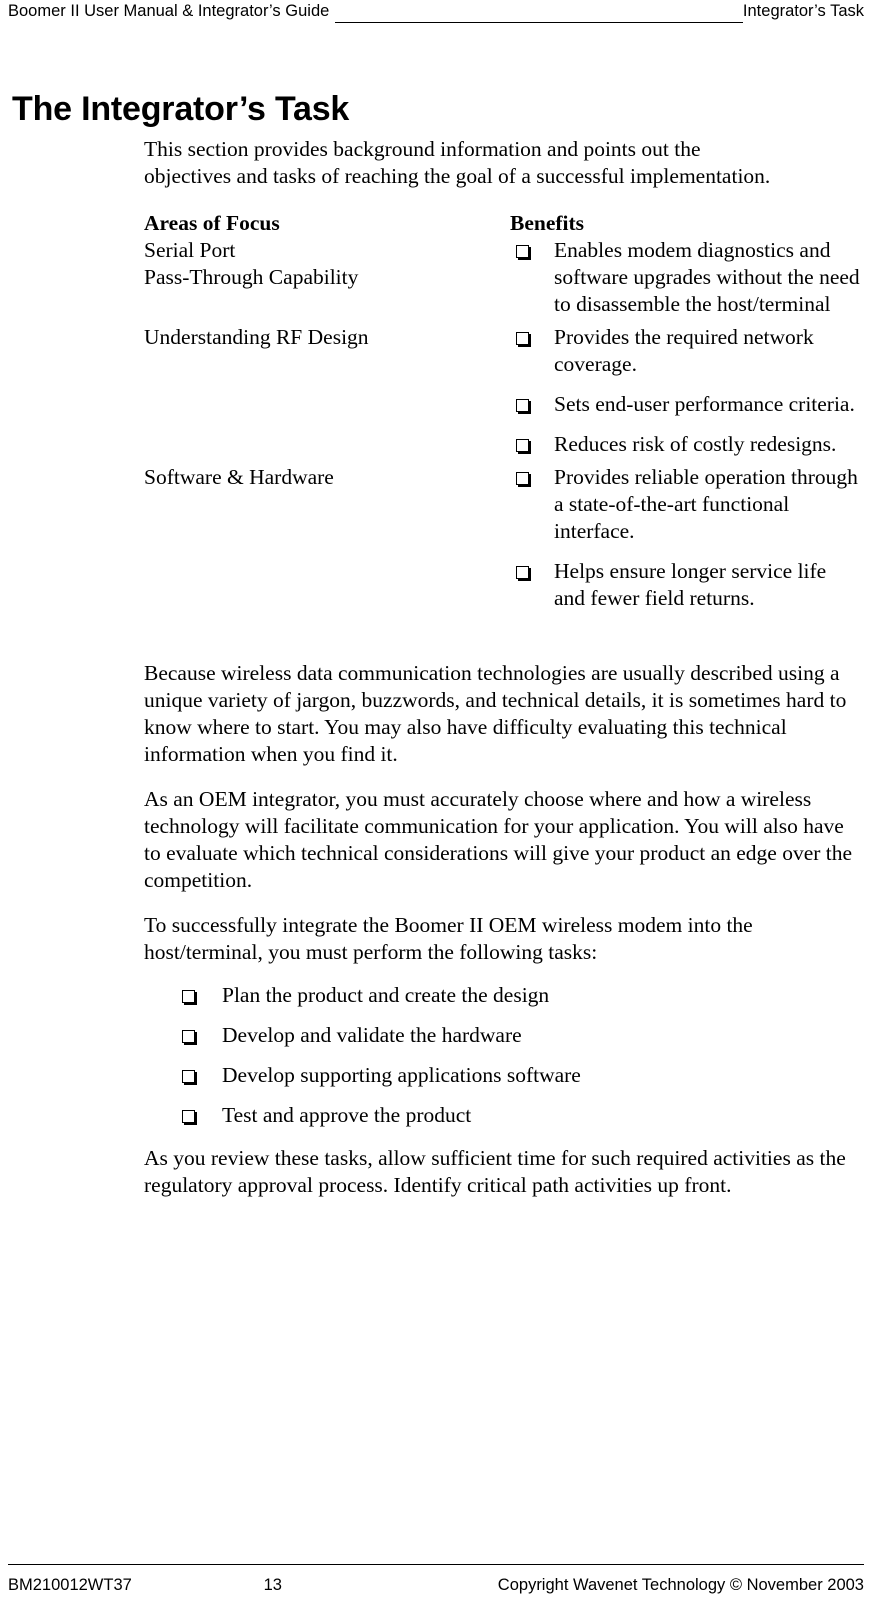  I want to click on header-section-title: Integrator’s Task, so click(803, 11).